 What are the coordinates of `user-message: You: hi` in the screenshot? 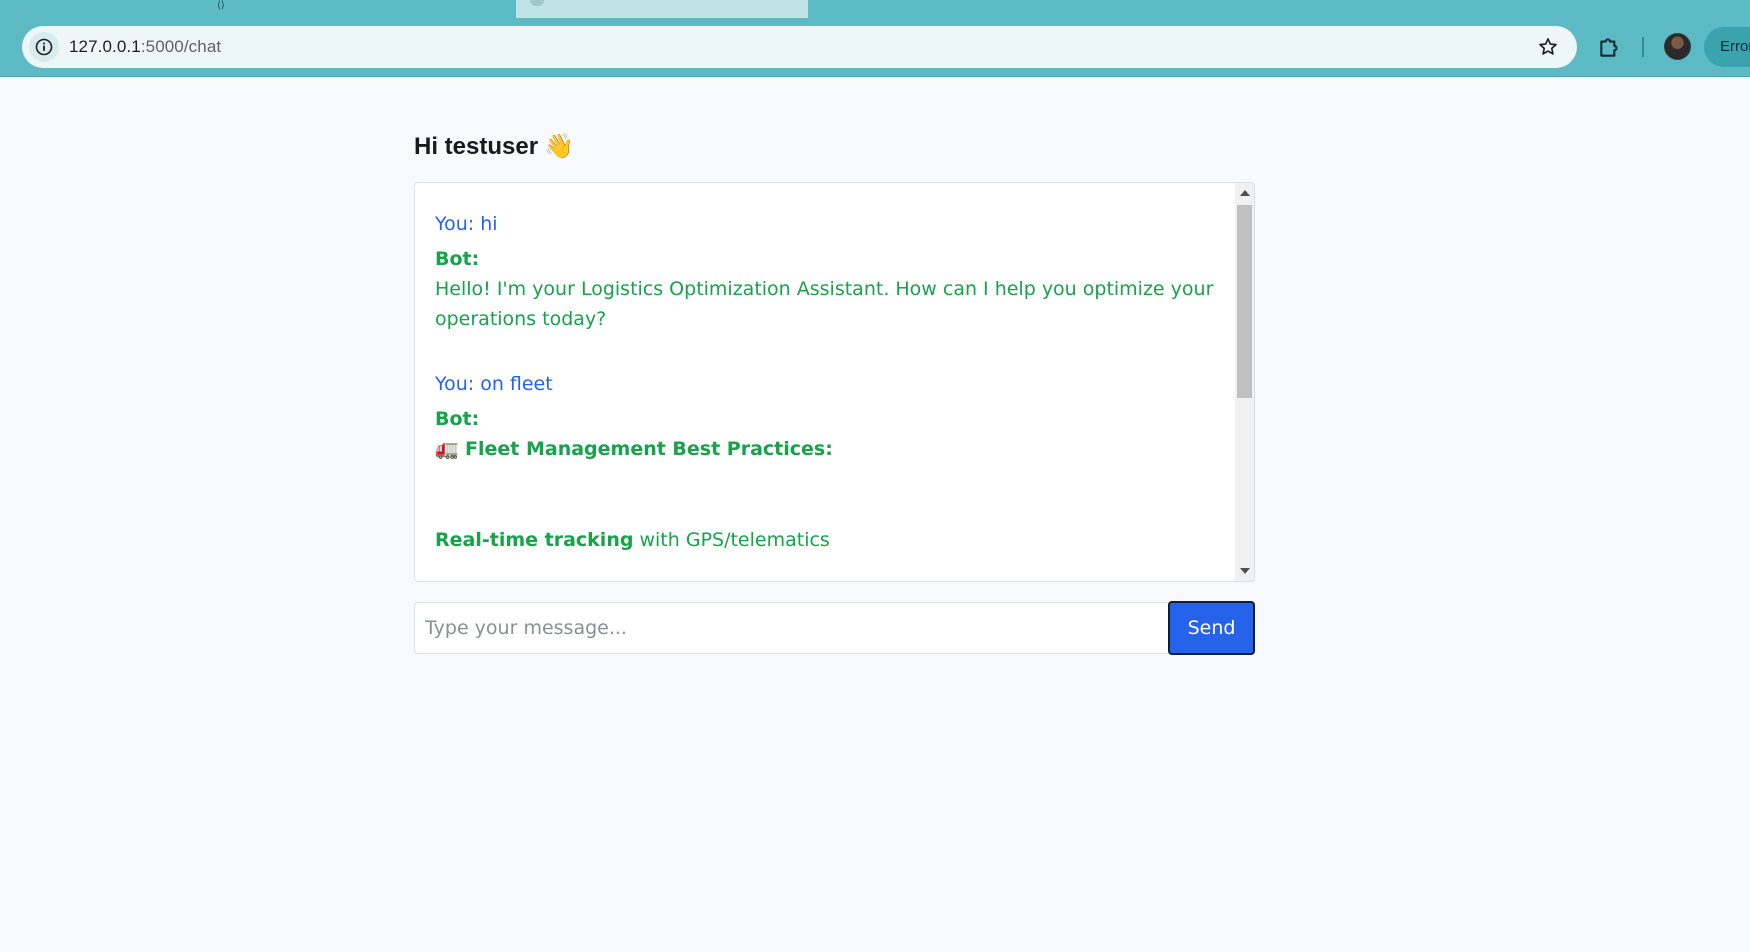 It's located at (466, 224).